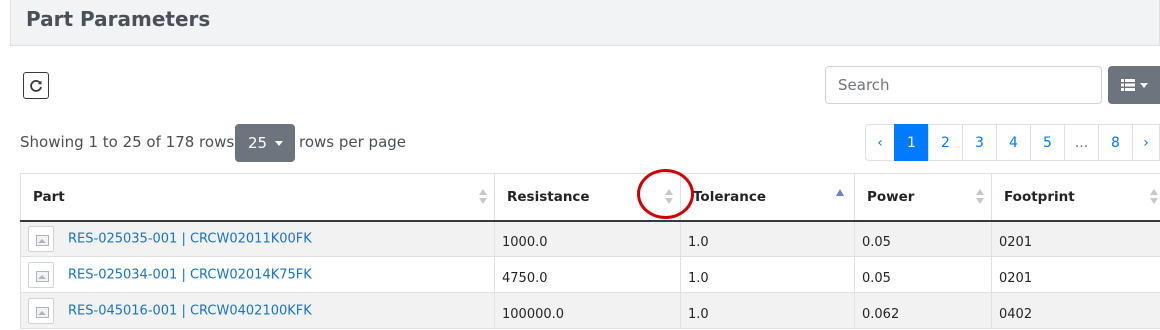 This screenshot has width=1160, height=330. What do you see at coordinates (1075, 310) in the screenshot?
I see `cell-footprint: 0402` at bounding box center [1075, 310].